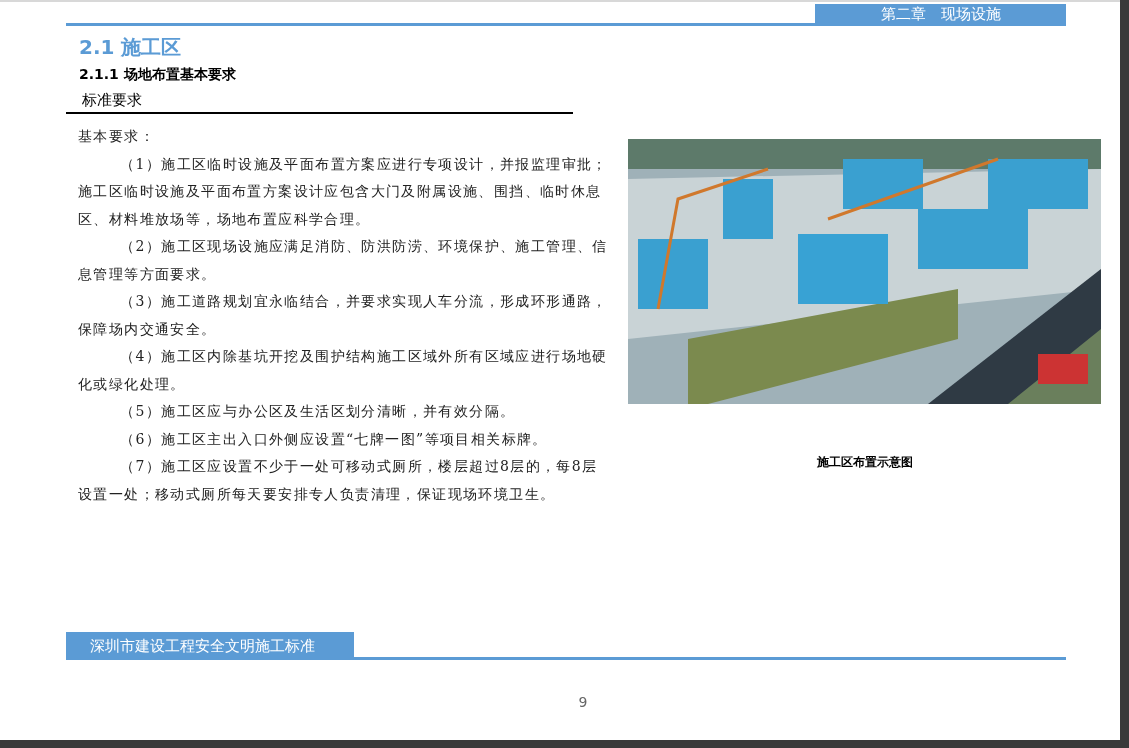 The height and width of the screenshot is (748, 1129). What do you see at coordinates (318, 411) in the screenshot?
I see `body-paragraph: （5）施工区应与办公区及生活区划分清晰，并有效分隔。` at bounding box center [318, 411].